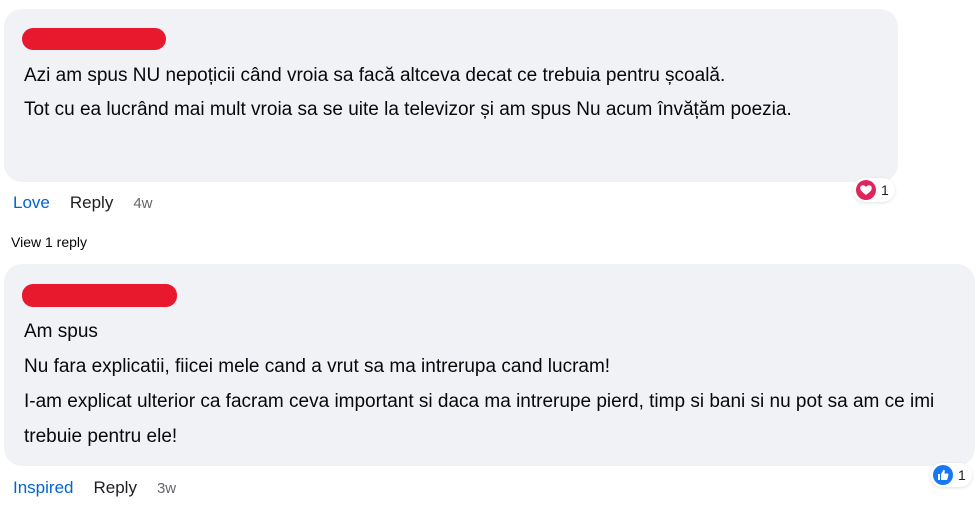  I want to click on comment-timestamp: 4w, so click(142, 203).